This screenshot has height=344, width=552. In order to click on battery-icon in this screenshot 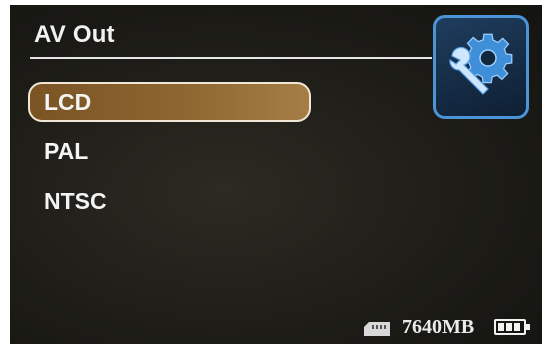, I will do `click(512, 327)`.